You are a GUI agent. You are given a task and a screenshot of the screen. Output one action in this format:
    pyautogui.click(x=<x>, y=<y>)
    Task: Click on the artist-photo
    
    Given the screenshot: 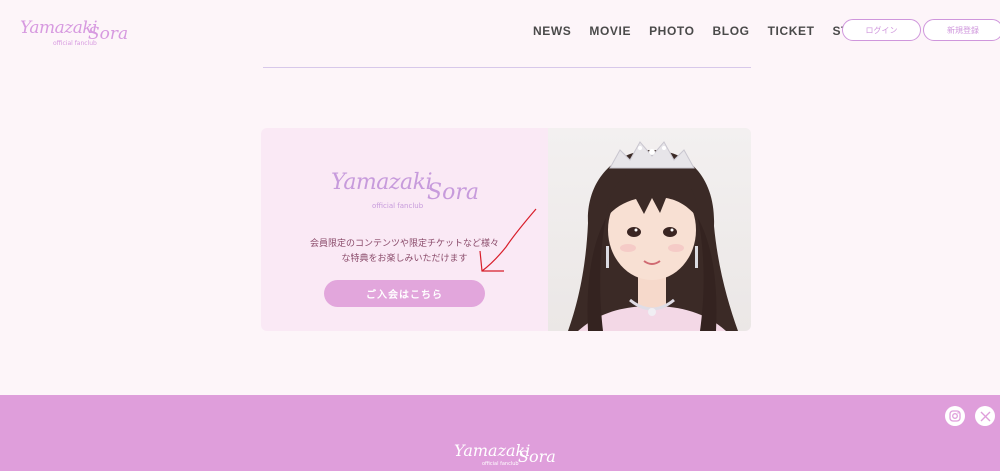 What is the action you would take?
    pyautogui.click(x=649, y=229)
    